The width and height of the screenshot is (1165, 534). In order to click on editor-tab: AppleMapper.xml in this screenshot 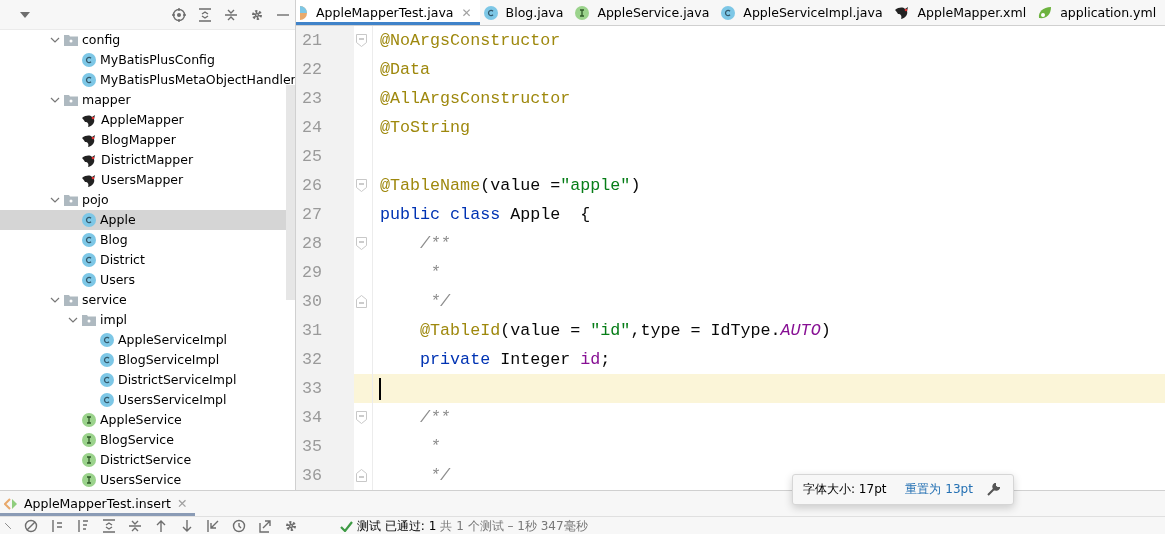, I will do `click(962, 12)`.